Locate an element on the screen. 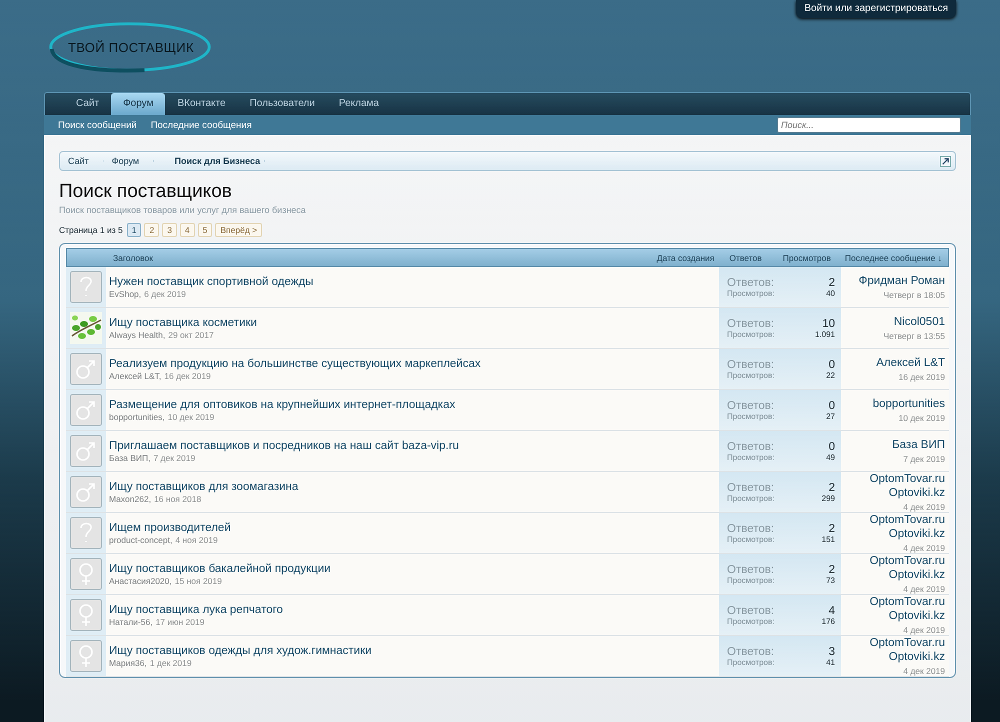  thread-title-link: Нужен поставщик спортивной одежды is located at coordinates (414, 282).